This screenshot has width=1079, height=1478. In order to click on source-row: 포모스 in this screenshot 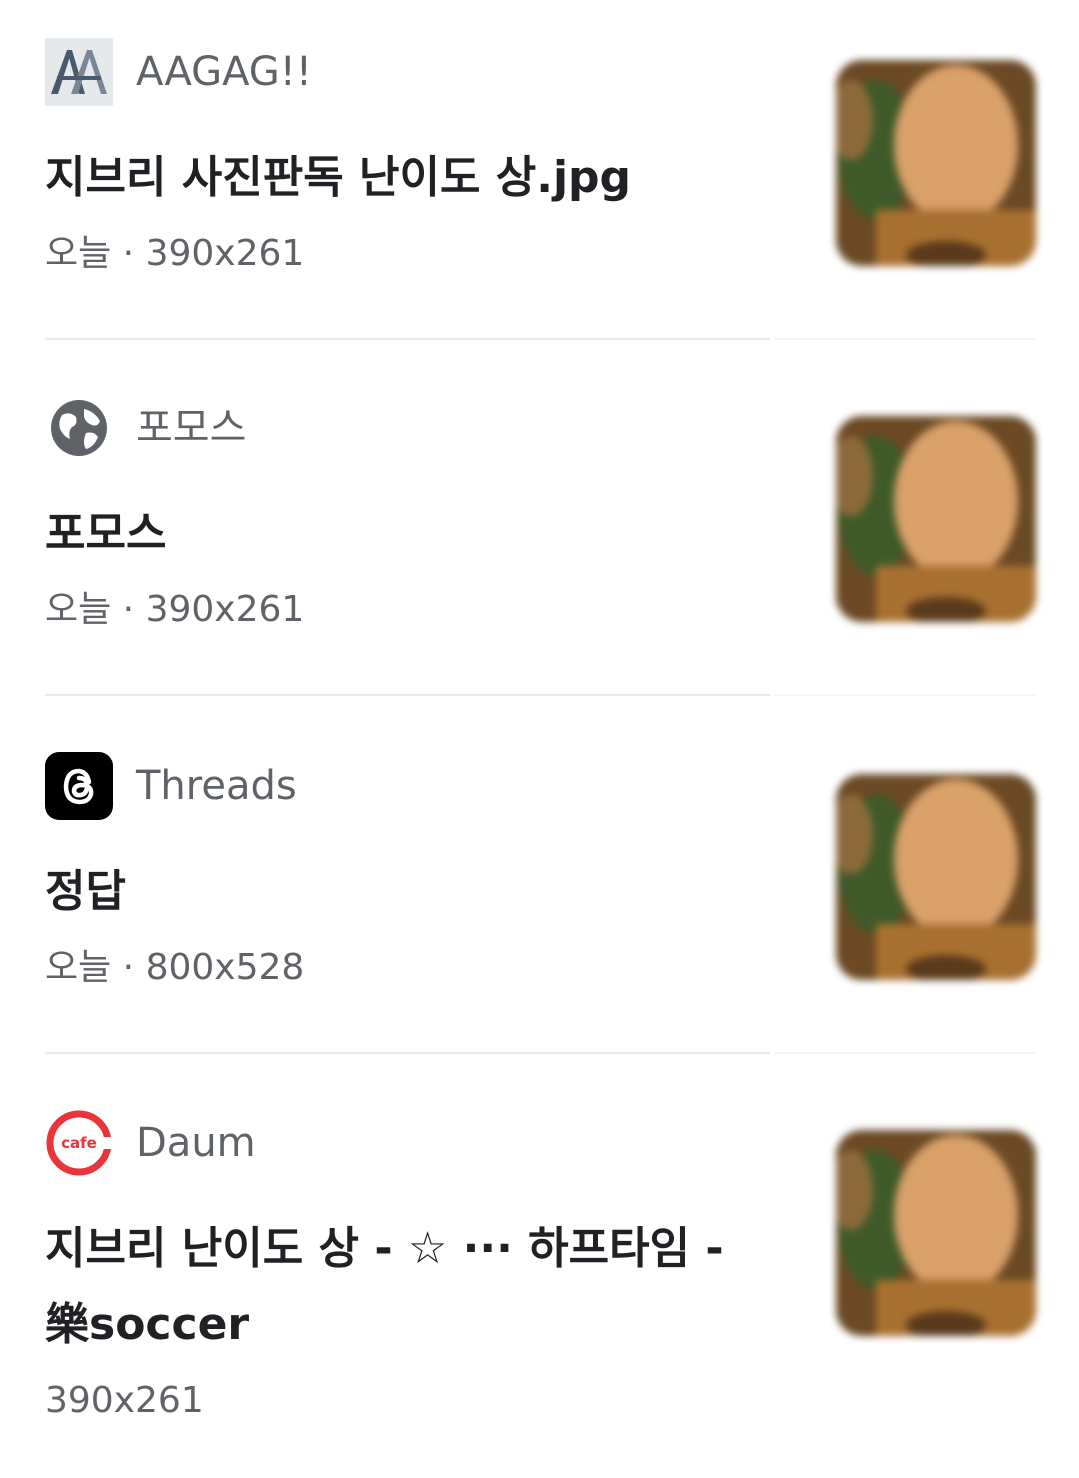, I will do `click(145, 428)`.